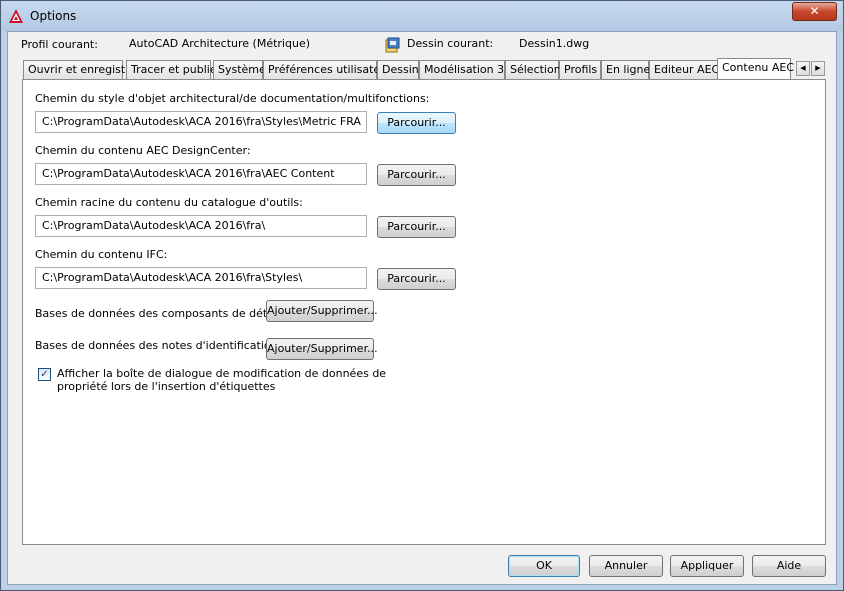 The image size is (844, 591). I want to click on apply-button: Appliquer, so click(707, 566).